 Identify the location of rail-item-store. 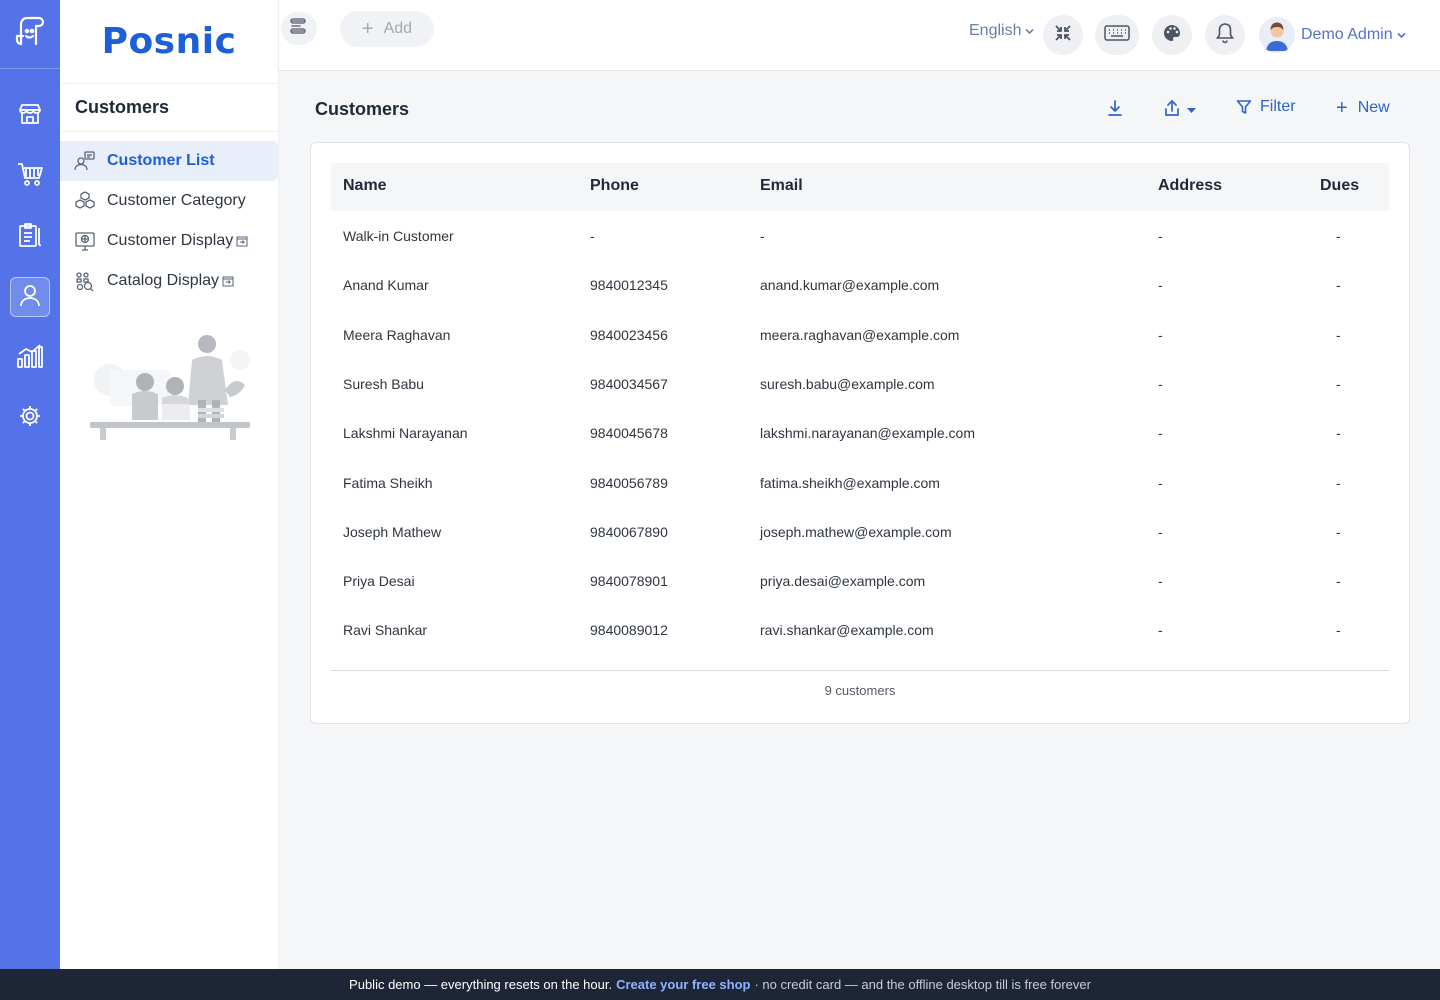
(30, 116).